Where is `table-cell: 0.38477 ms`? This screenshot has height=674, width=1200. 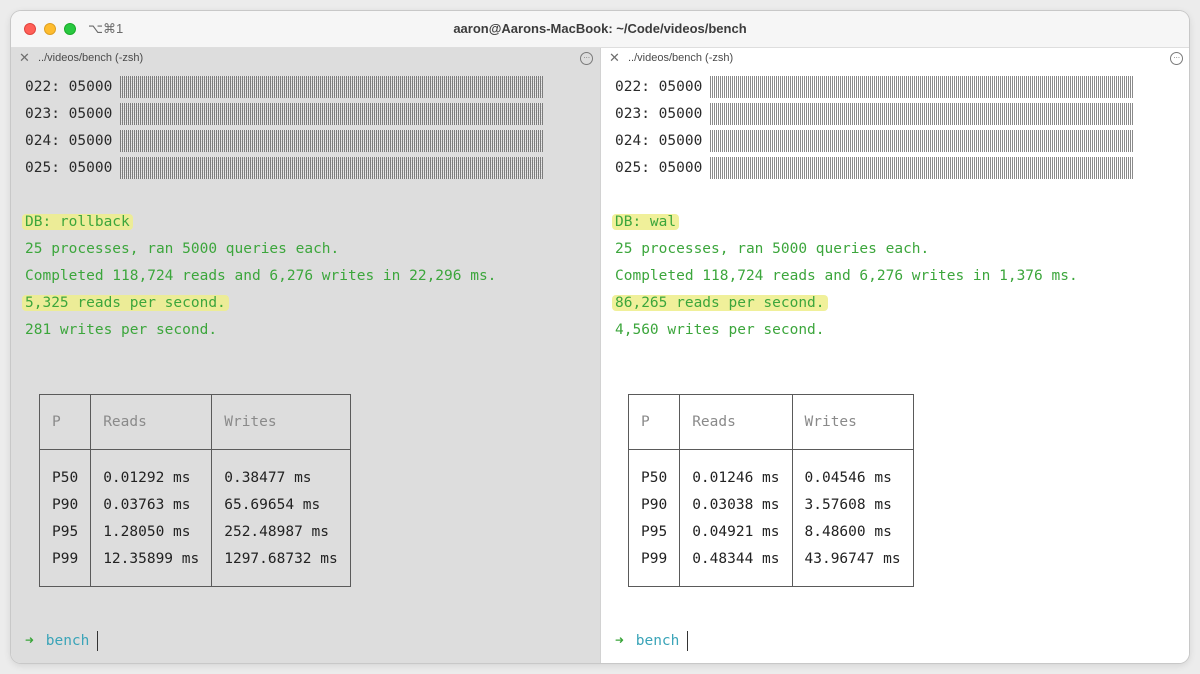
table-cell: 0.38477 ms is located at coordinates (281, 470).